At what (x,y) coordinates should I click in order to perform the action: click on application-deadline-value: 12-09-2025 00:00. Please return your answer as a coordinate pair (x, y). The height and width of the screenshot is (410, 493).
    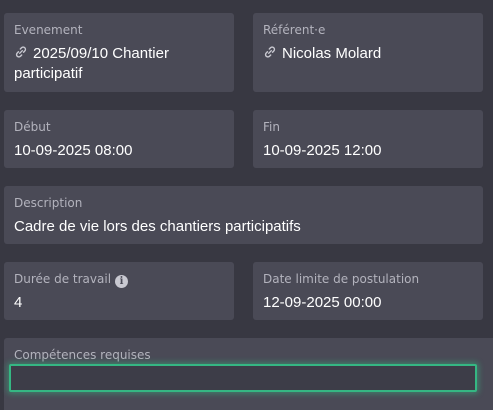
    Looking at the image, I should click on (322, 302).